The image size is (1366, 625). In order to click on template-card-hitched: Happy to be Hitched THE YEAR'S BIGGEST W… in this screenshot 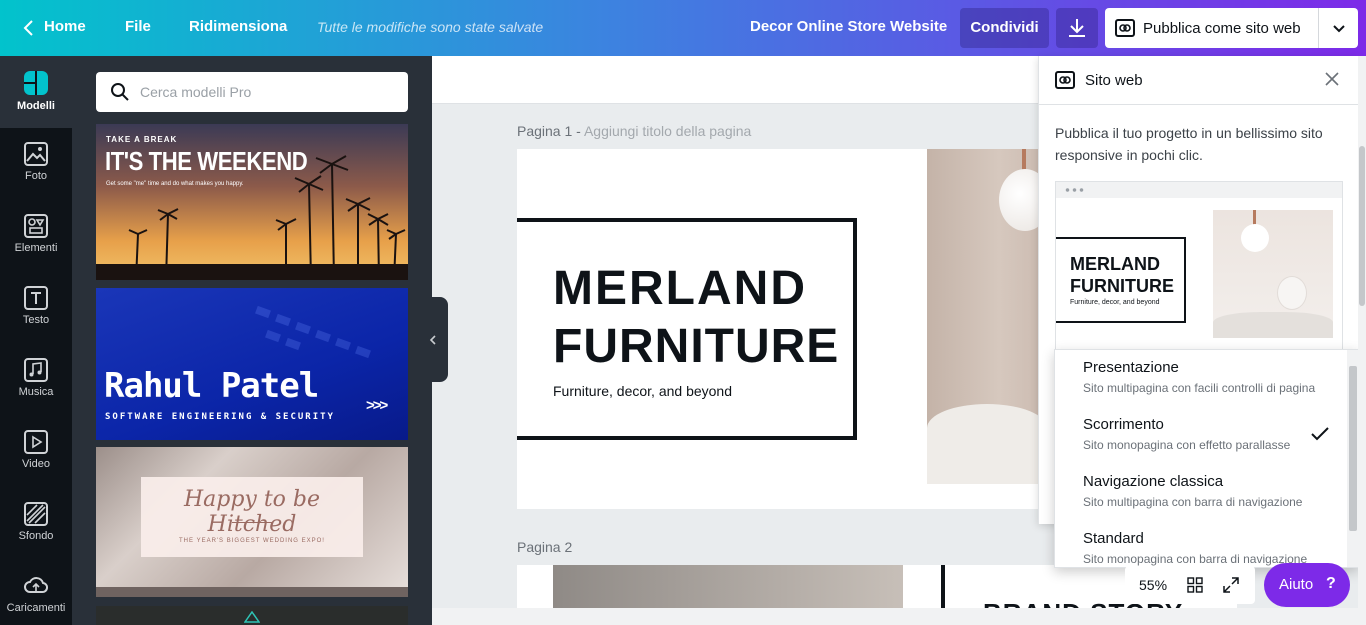, I will do `click(252, 522)`.